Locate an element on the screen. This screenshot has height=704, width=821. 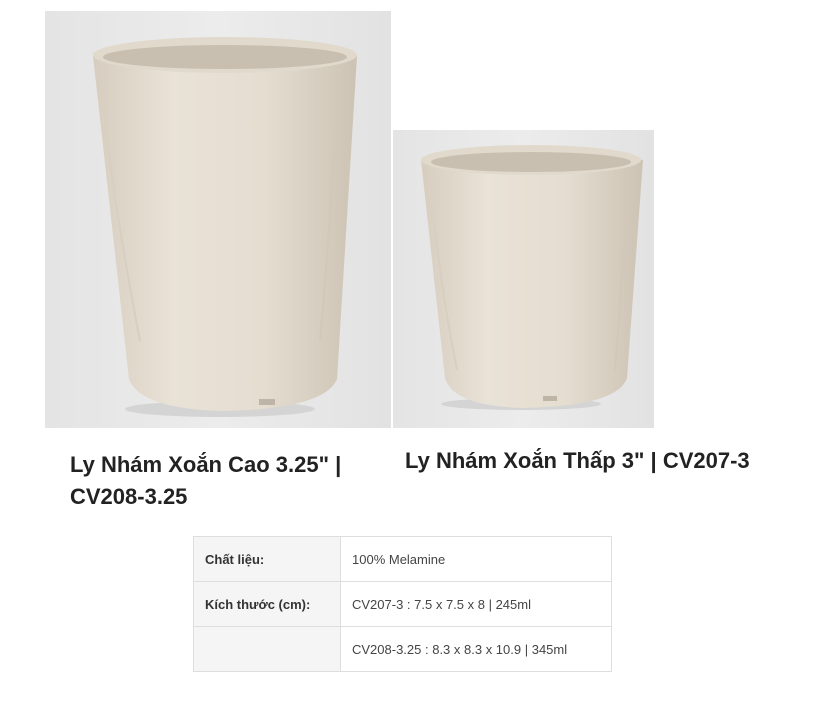
spec-label-size: Kích thước (cm): is located at coordinates (267, 604).